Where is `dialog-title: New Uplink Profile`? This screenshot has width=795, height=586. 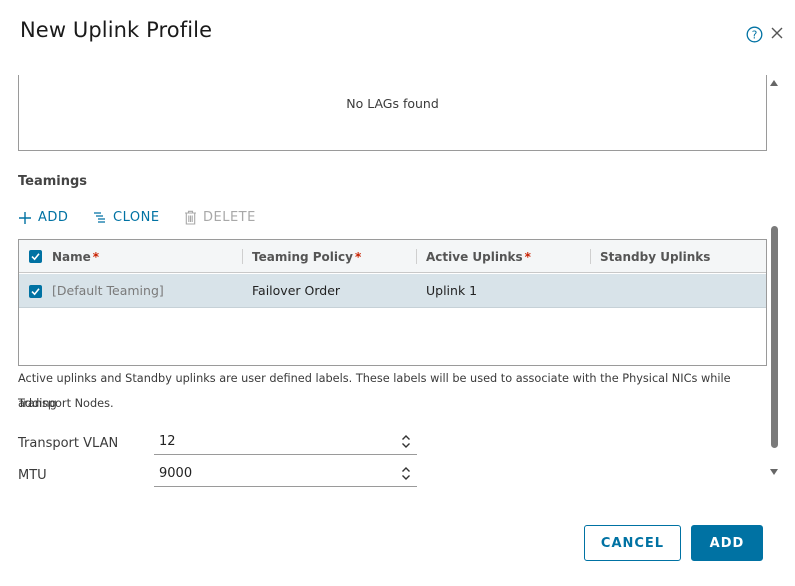 dialog-title: New Uplink Profile is located at coordinates (116, 30).